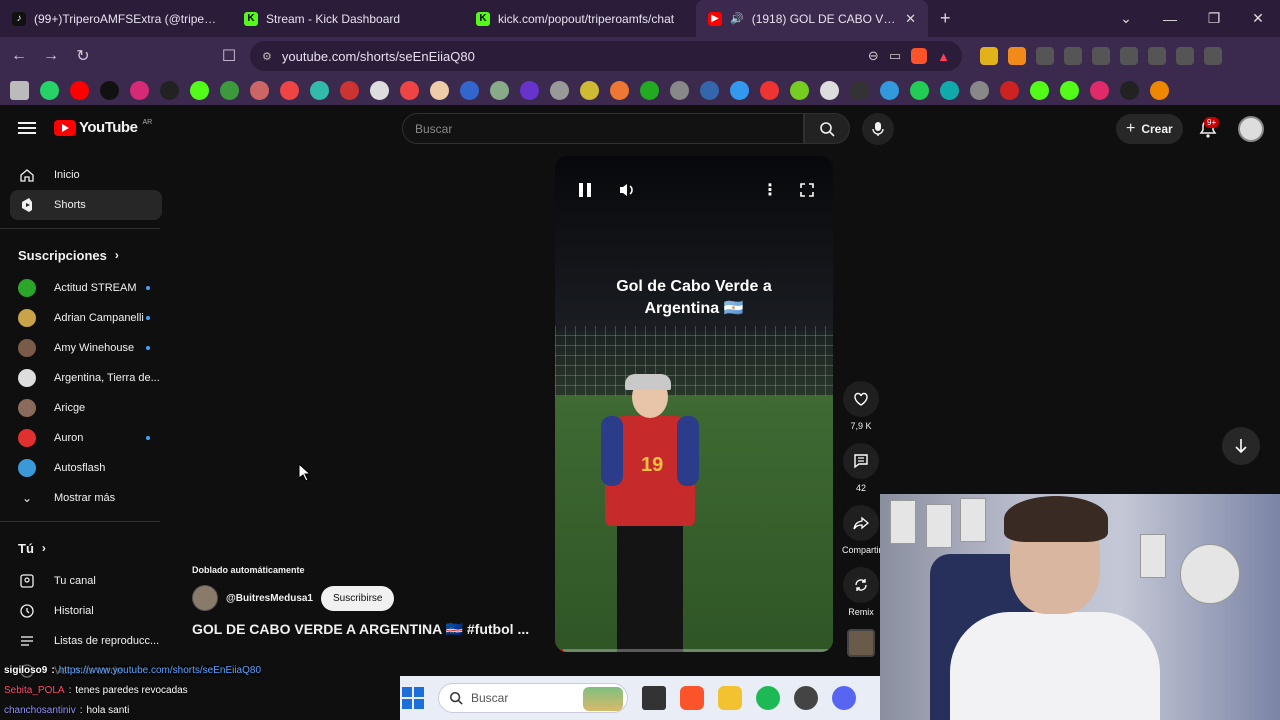 This screenshot has width=1280, height=720. Describe the element at coordinates (19, 90) in the screenshot. I see `apps-icon` at that location.